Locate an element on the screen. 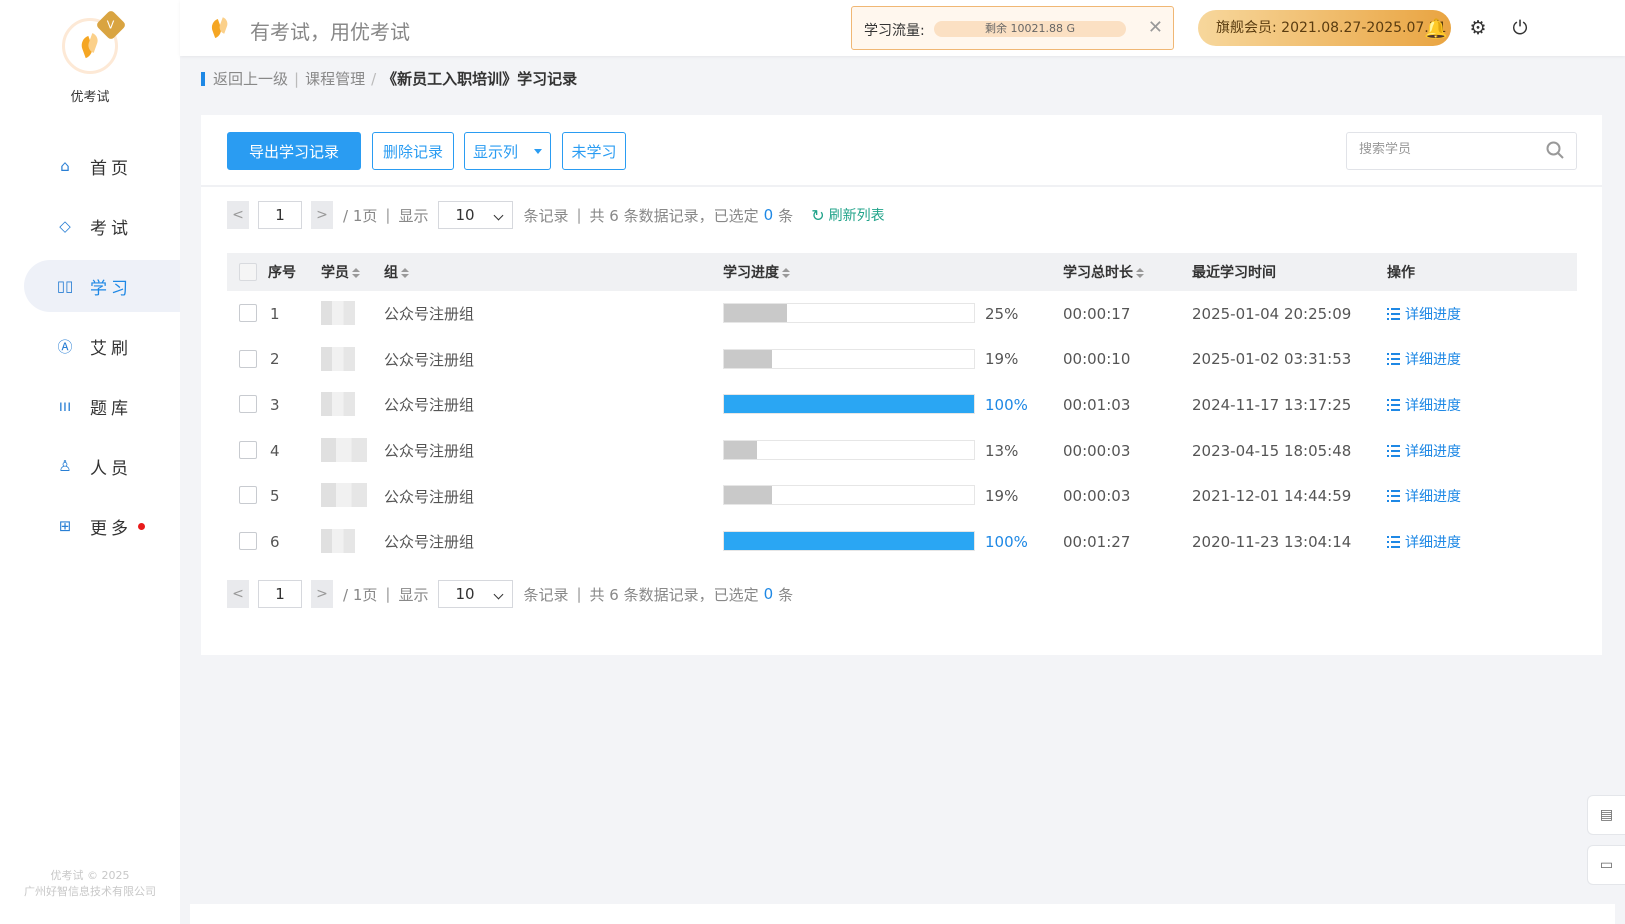 The width and height of the screenshot is (1625, 924). breadcrumb-back-link: 返回上一级 is located at coordinates (250, 78).